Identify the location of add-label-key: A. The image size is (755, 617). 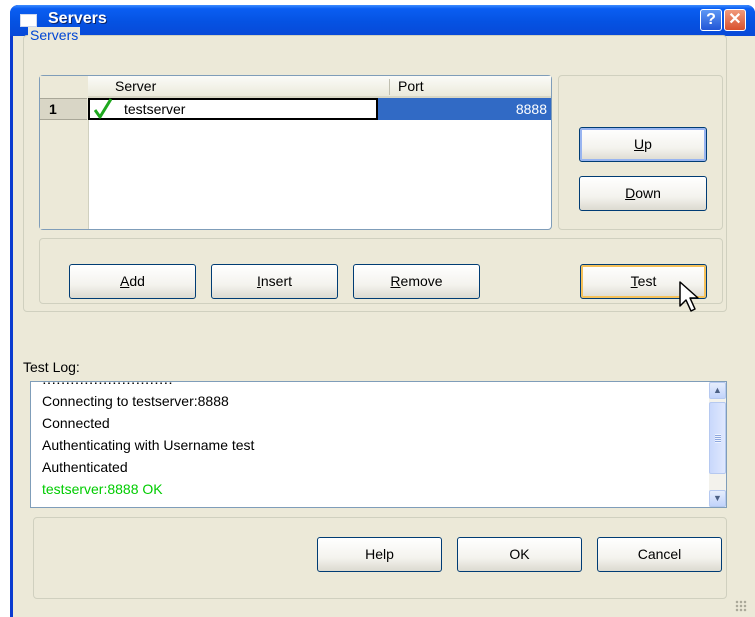
(125, 281).